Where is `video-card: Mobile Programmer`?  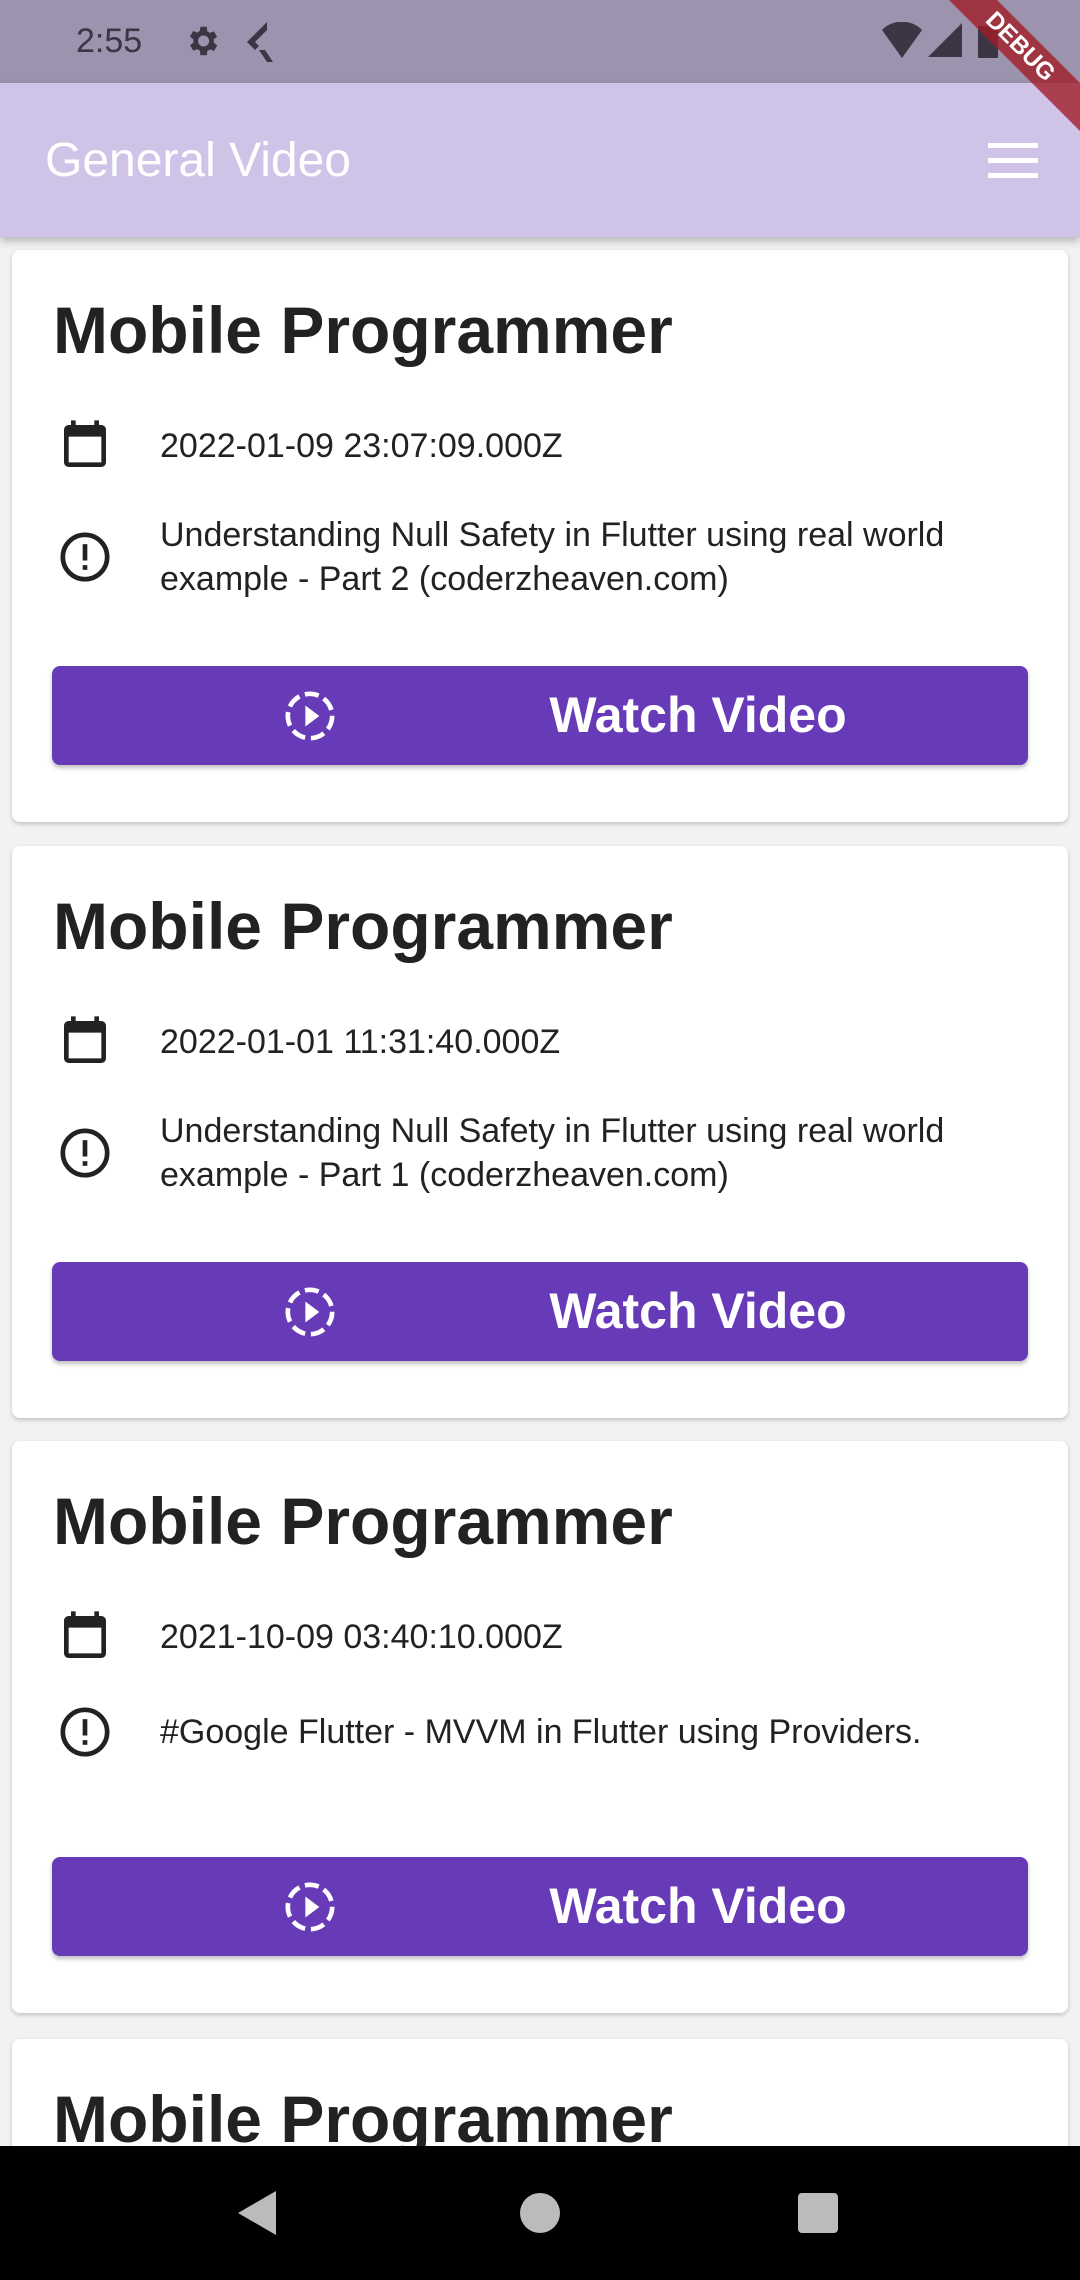
video-card: Mobile Programmer is located at coordinates (540, 2092).